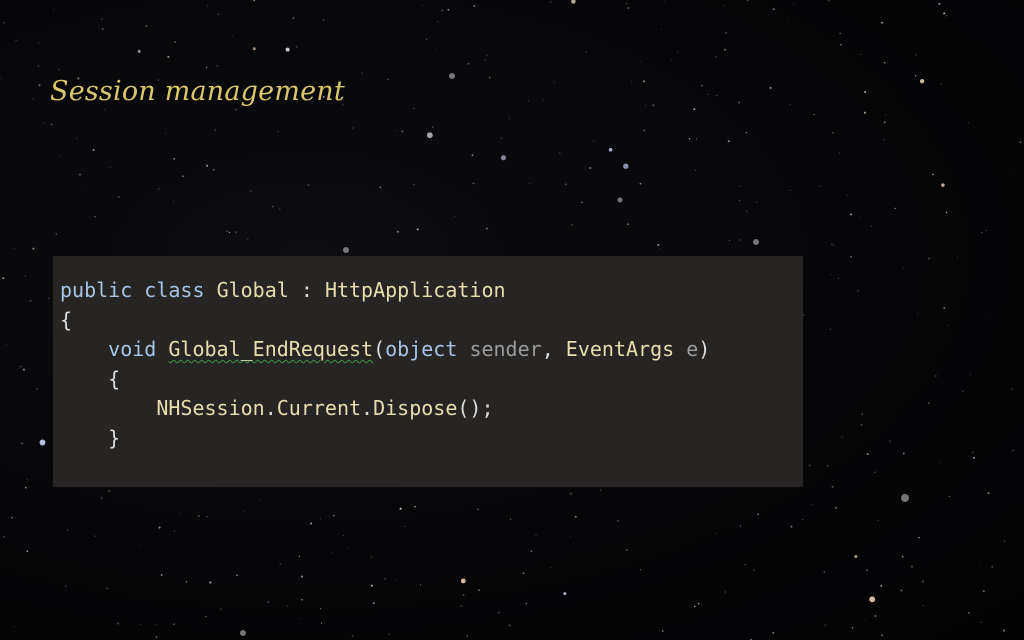 The image size is (1024, 640). I want to click on code-token: Dispose, so click(415, 408).